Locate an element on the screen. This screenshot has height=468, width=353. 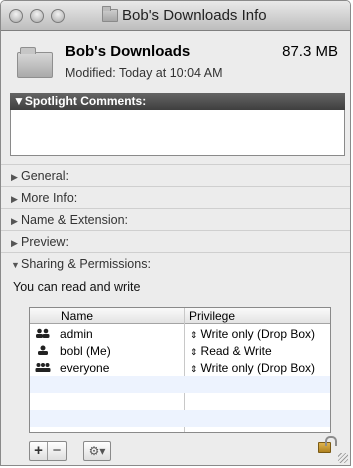
spotlight-comments-field is located at coordinates (177, 133).